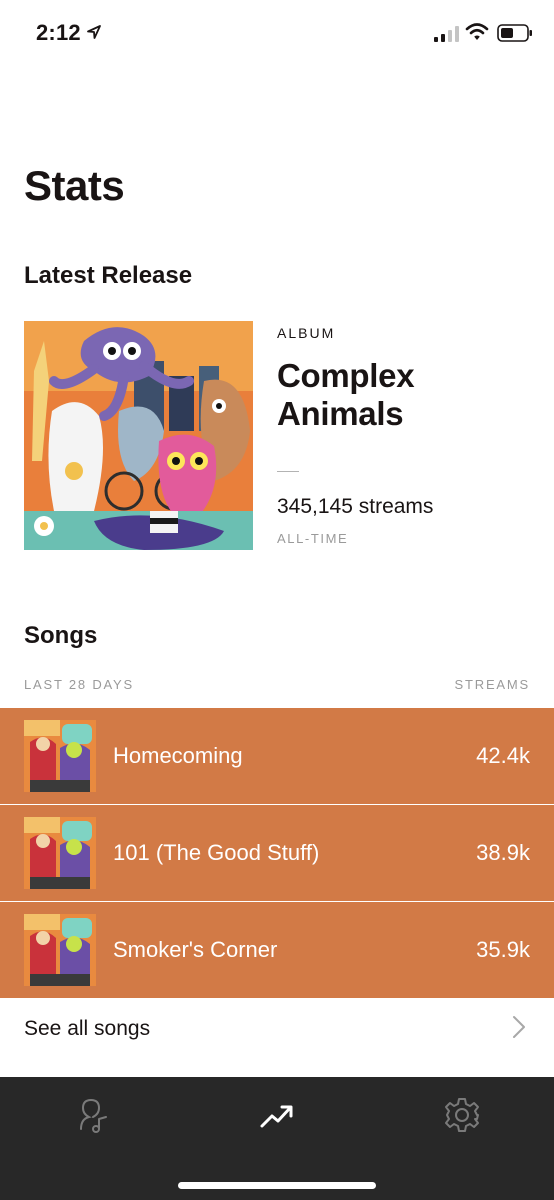 Image resolution: width=554 pixels, height=1200 pixels. What do you see at coordinates (288, 471) in the screenshot?
I see `divider` at bounding box center [288, 471].